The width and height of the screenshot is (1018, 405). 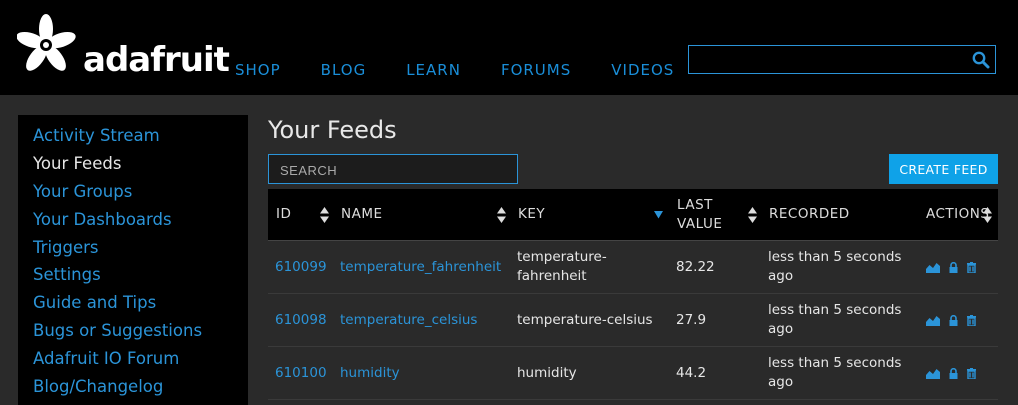 I want to click on nav-shop: SHOP, so click(x=258, y=70).